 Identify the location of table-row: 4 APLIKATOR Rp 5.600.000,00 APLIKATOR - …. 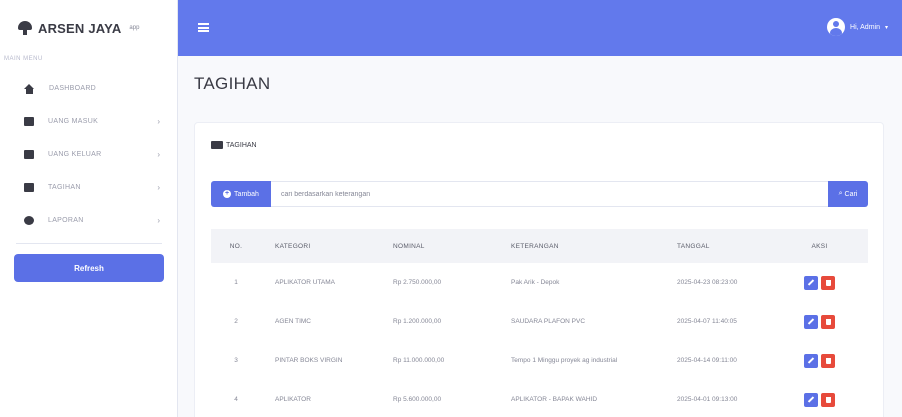
(539, 398).